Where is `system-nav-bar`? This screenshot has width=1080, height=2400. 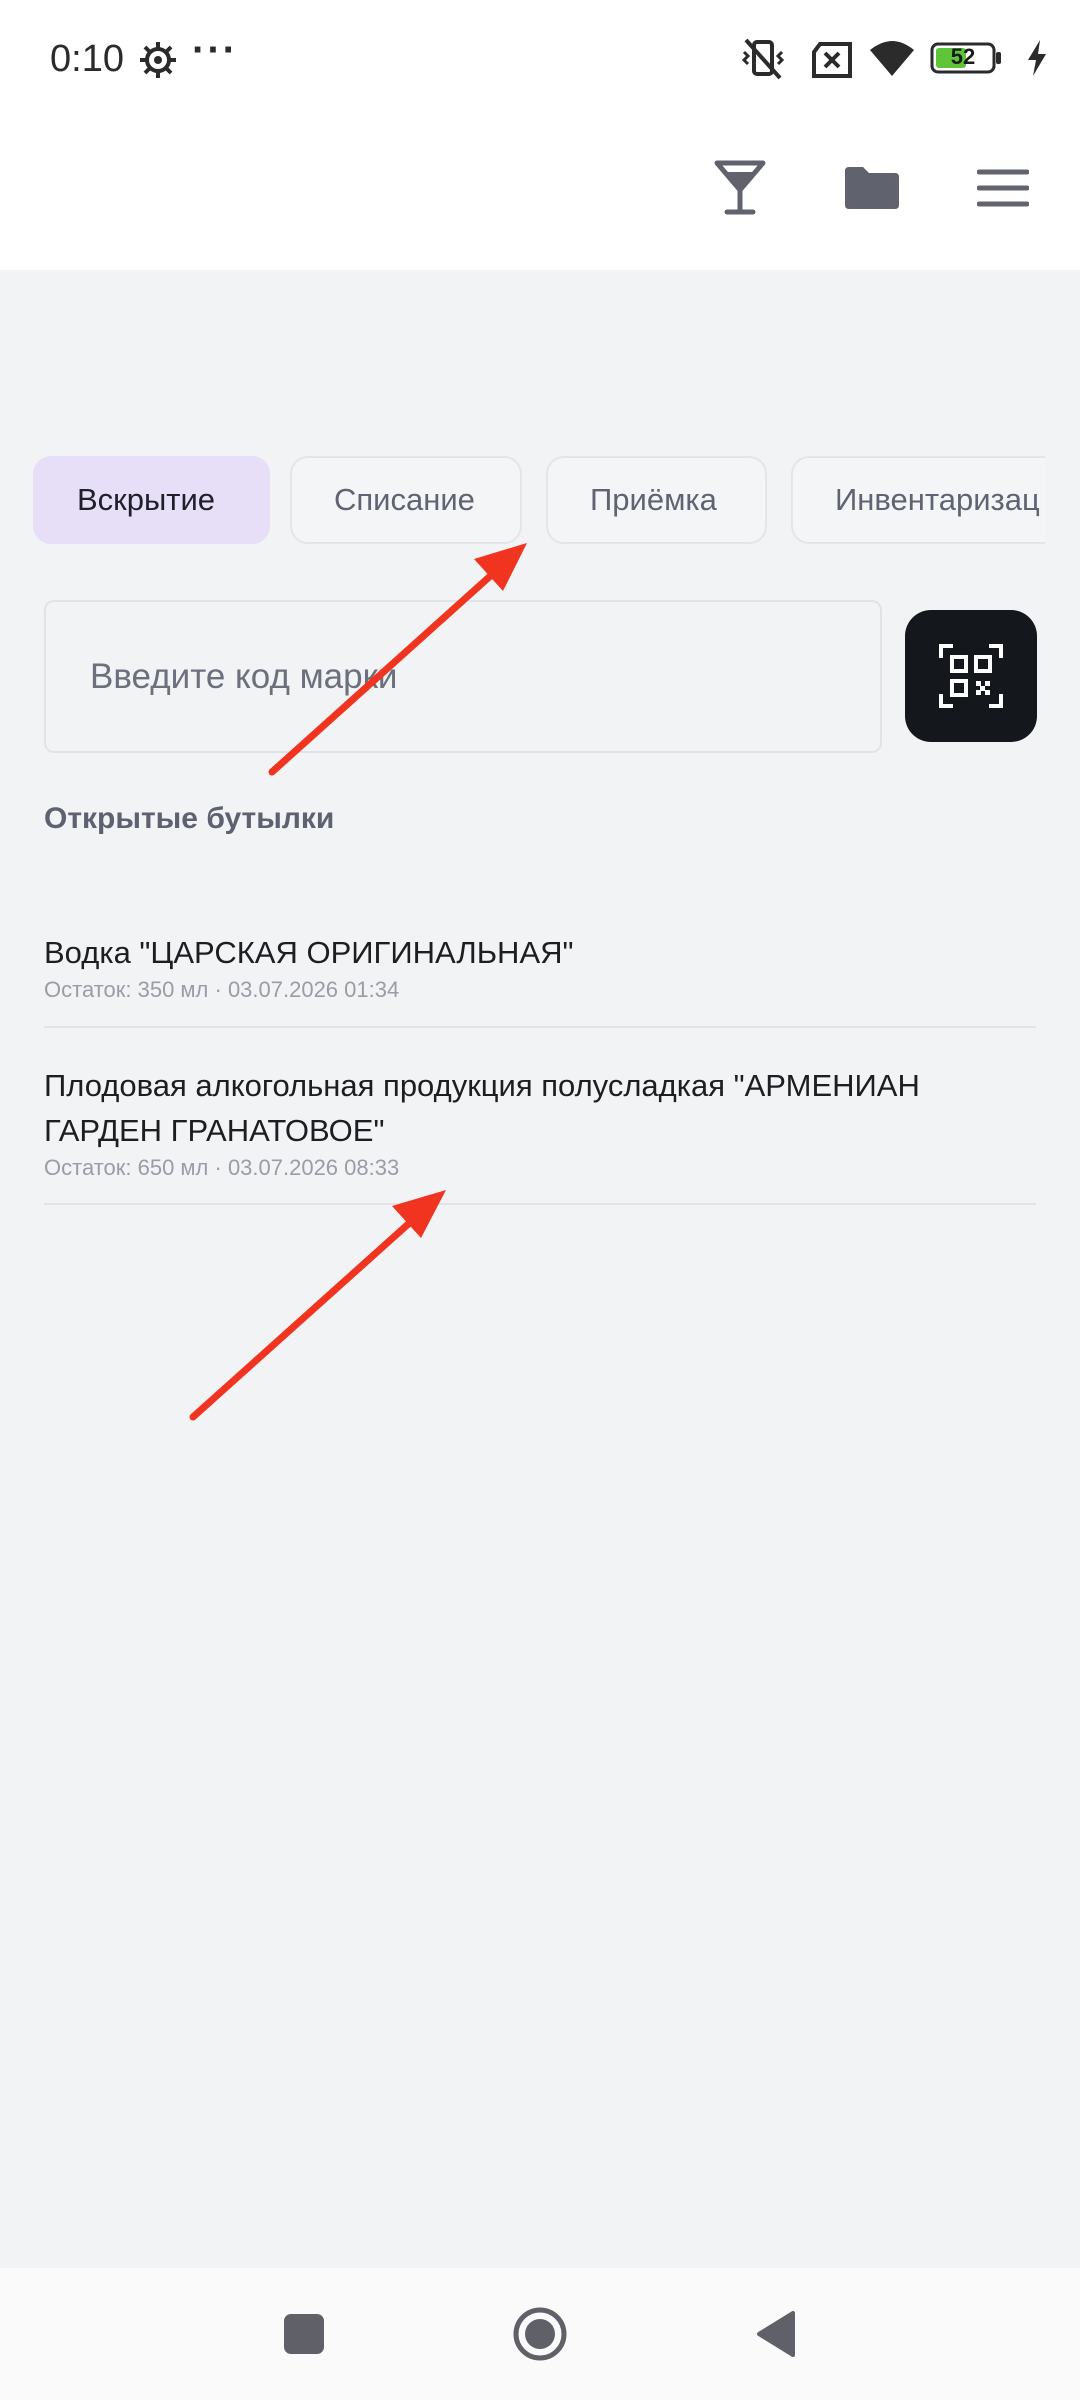 system-nav-bar is located at coordinates (540, 2334).